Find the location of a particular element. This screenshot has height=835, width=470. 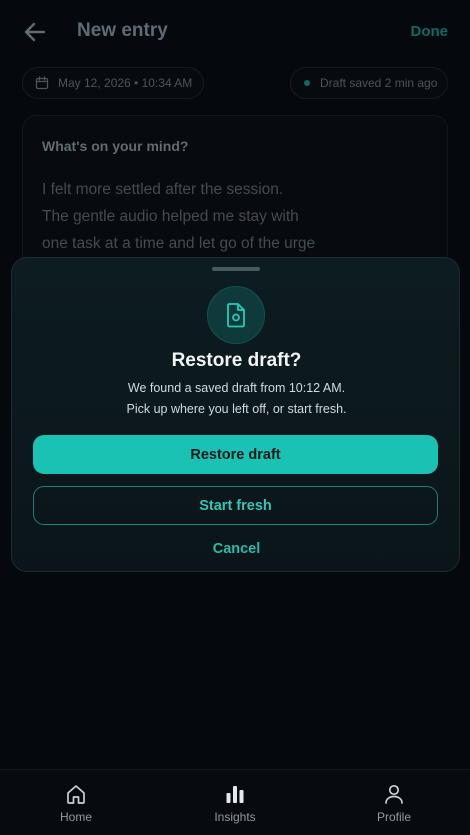

save-status-text: Draft saved 2 min ago is located at coordinates (379, 83).